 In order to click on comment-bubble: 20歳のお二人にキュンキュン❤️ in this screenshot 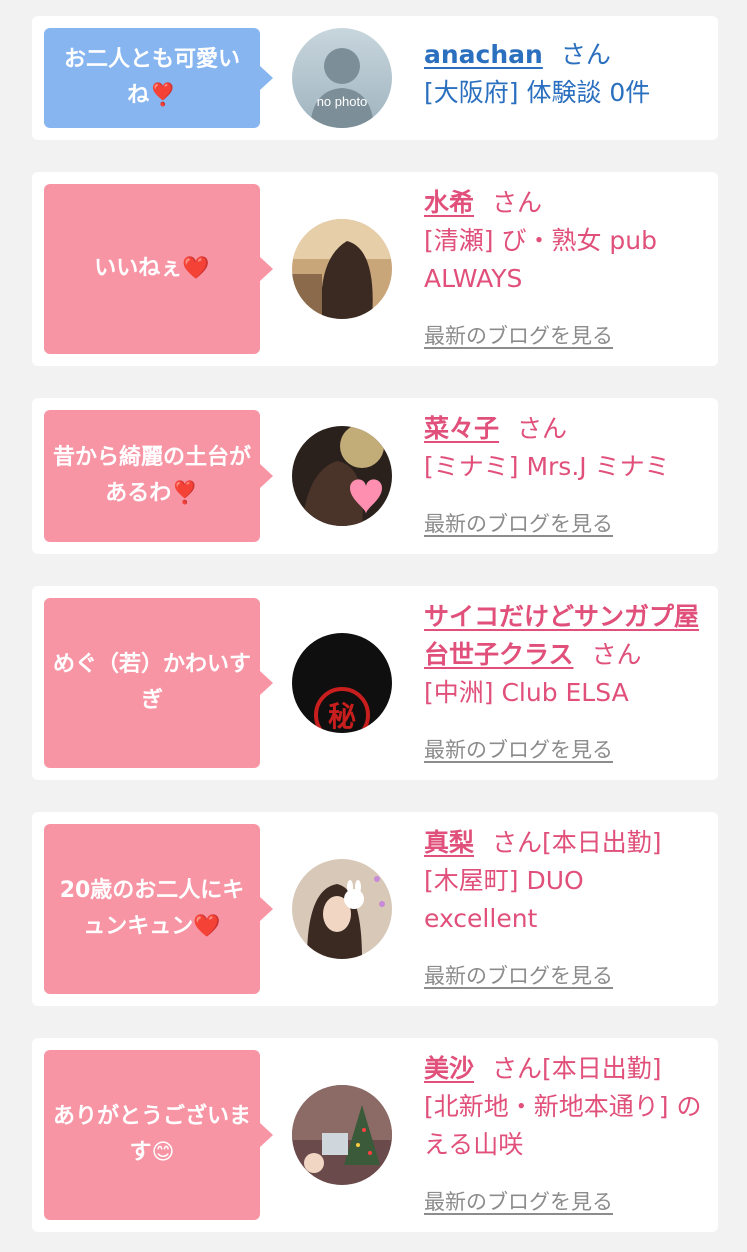, I will do `click(158, 909)`.